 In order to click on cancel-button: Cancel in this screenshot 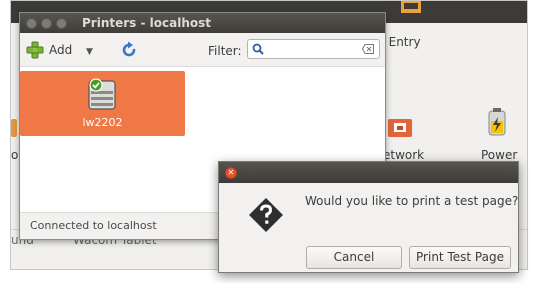, I will do `click(354, 257)`.